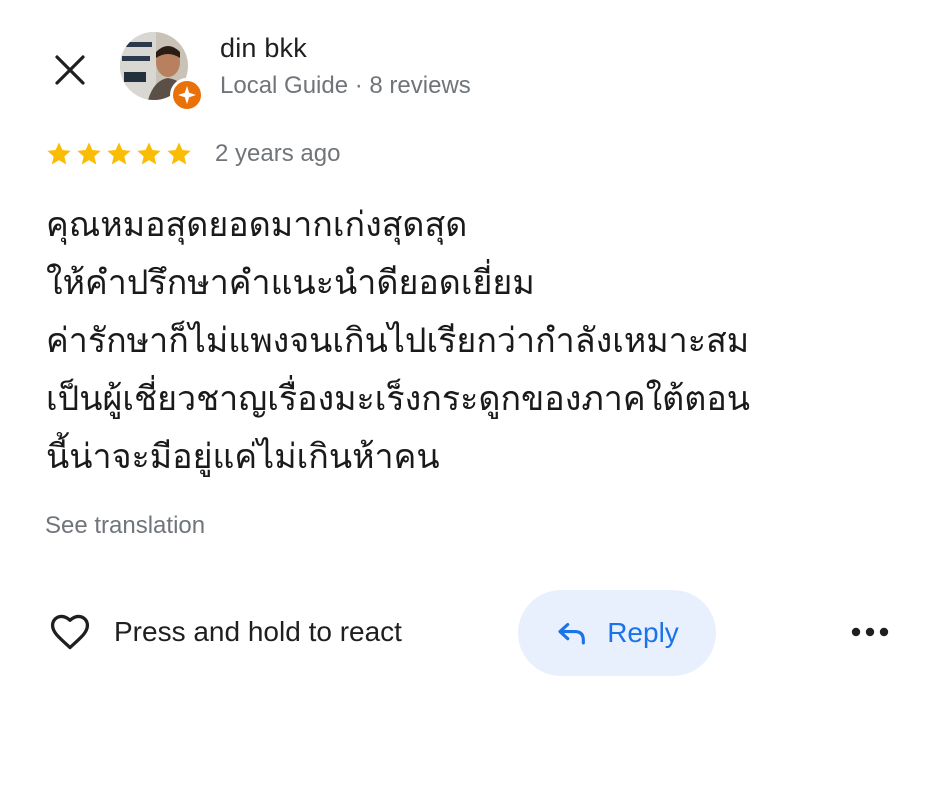 Image resolution: width=940 pixels, height=788 pixels. I want to click on more-options-button, so click(870, 632).